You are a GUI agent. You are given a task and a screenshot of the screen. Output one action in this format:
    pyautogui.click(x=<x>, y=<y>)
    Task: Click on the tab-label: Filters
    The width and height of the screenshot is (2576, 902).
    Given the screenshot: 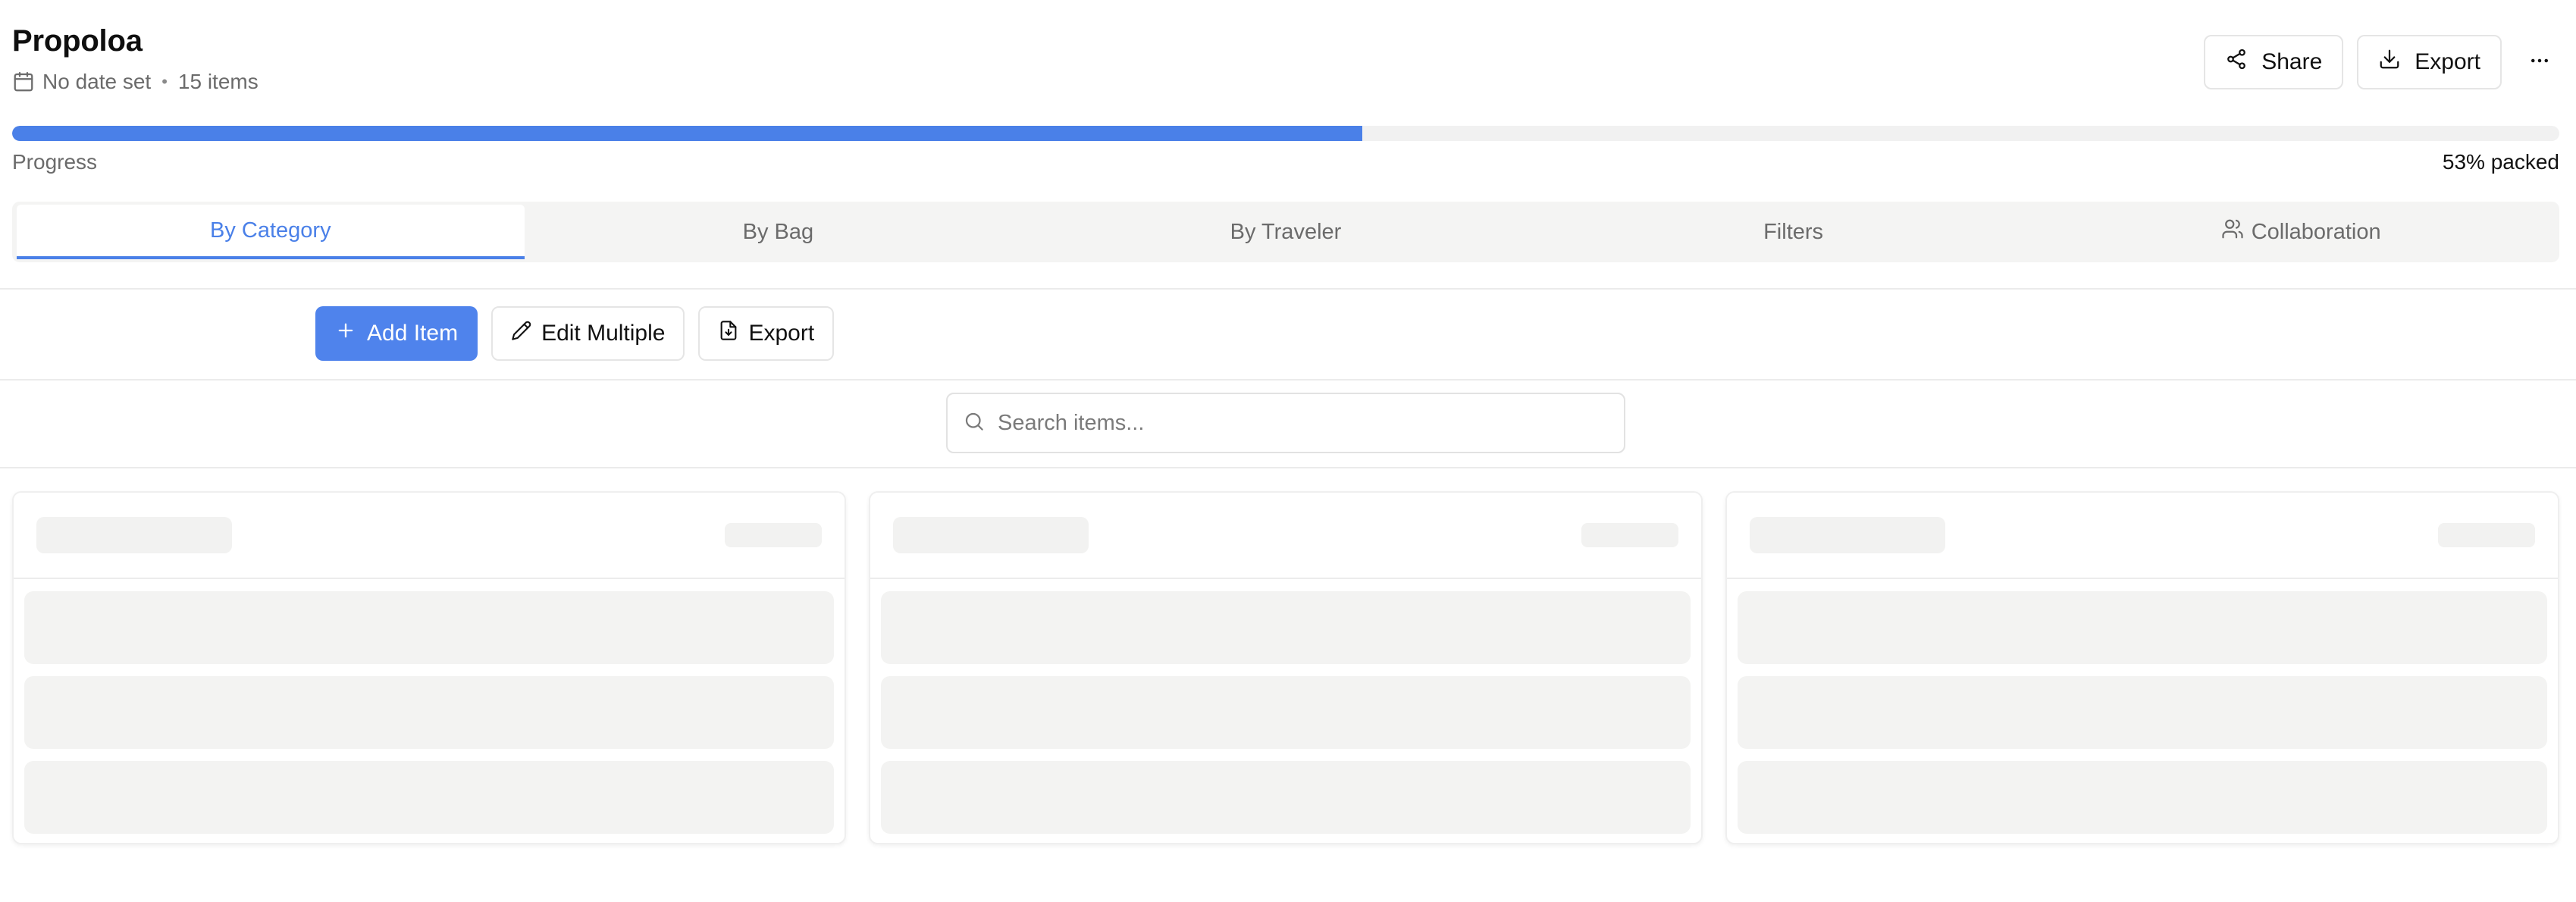 What is the action you would take?
    pyautogui.click(x=1793, y=231)
    